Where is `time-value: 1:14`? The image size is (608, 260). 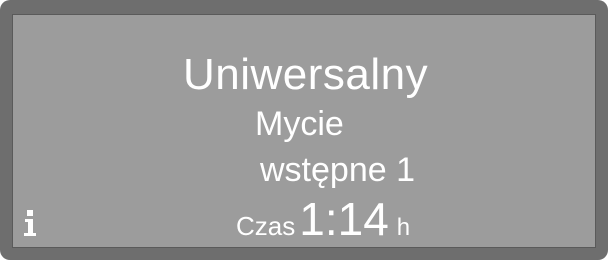
time-value: 1:14 is located at coordinates (344, 219).